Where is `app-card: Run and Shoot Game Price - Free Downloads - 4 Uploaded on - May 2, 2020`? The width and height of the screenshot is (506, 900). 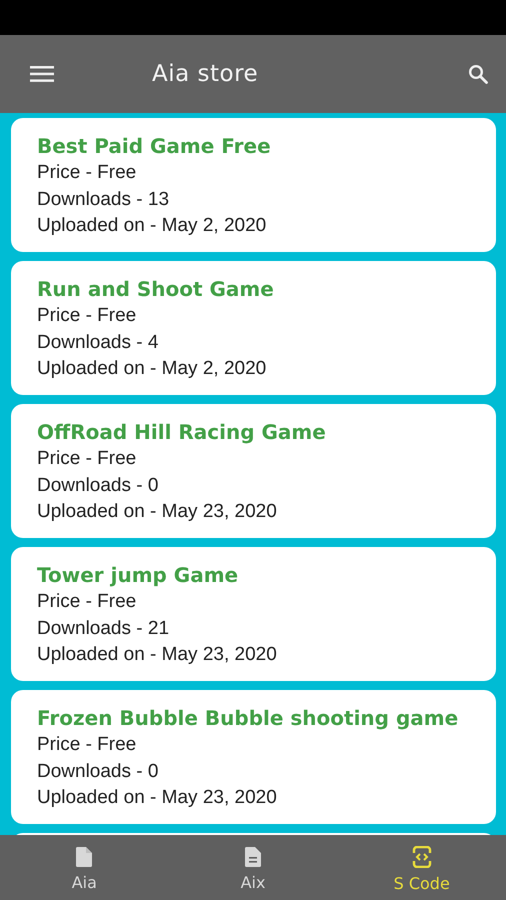
app-card: Run and Shoot Game Price - Free Downloads - 4 Uploaded on - May 2, 2020 is located at coordinates (253, 328).